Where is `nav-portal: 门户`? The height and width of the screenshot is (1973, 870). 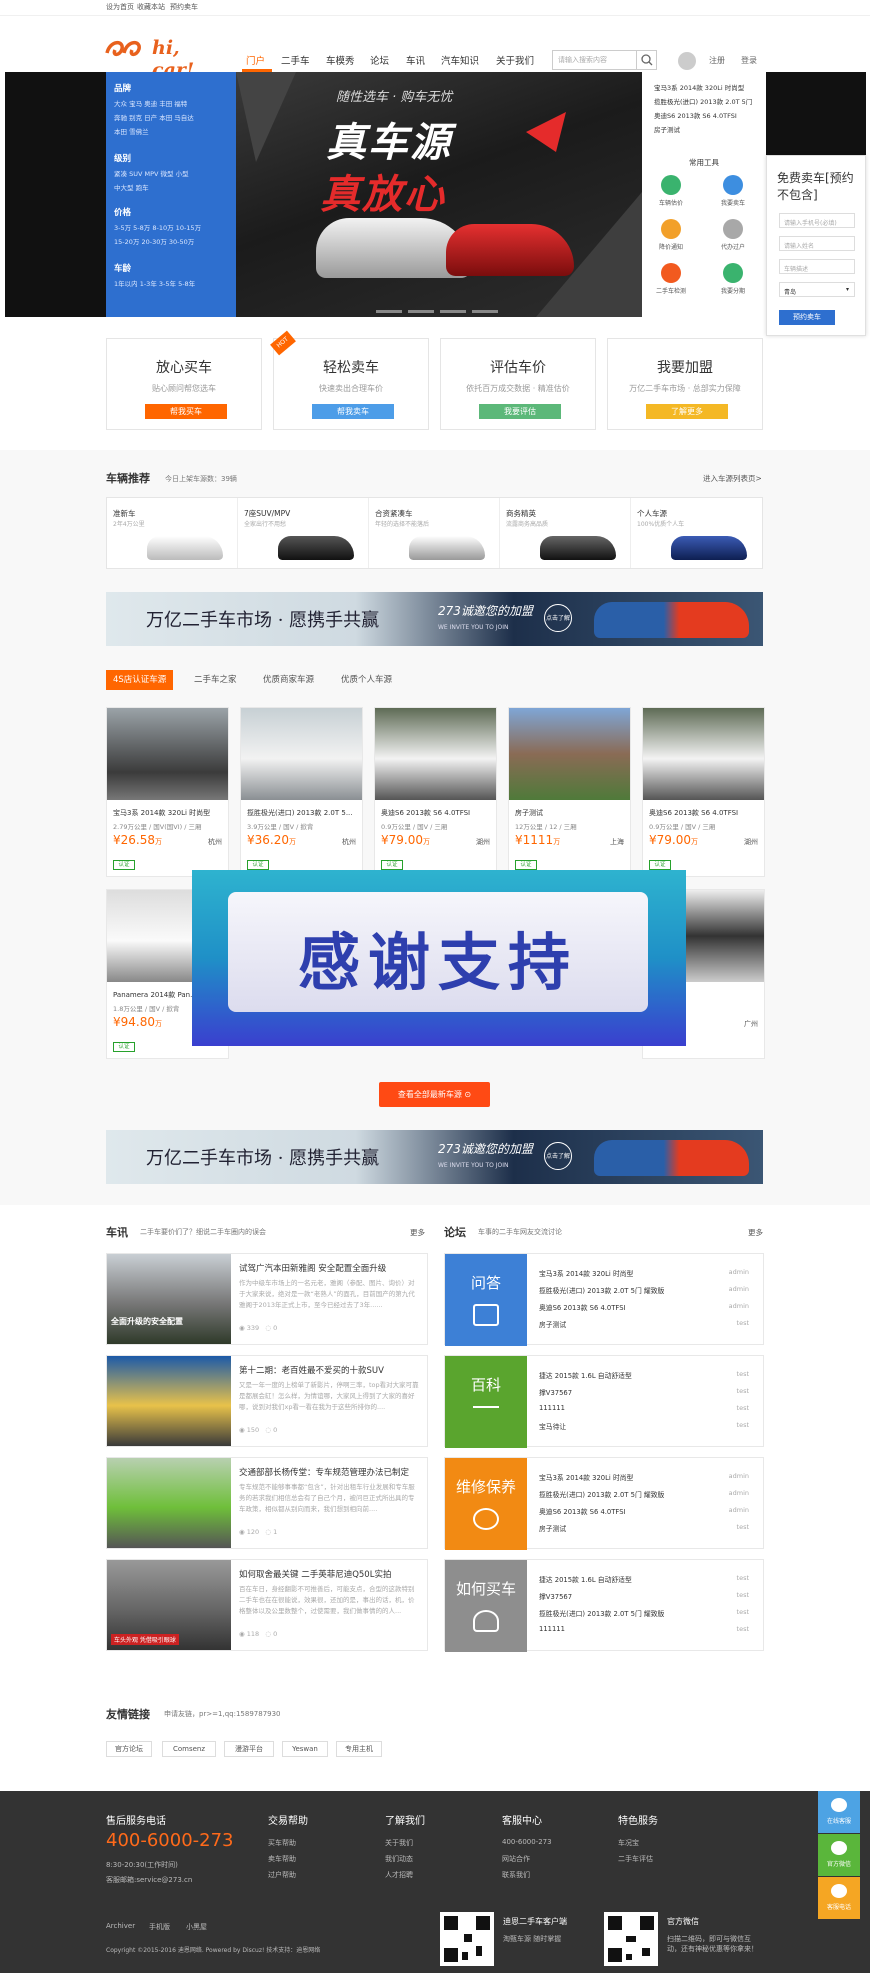 nav-portal: 门户 is located at coordinates (255, 60).